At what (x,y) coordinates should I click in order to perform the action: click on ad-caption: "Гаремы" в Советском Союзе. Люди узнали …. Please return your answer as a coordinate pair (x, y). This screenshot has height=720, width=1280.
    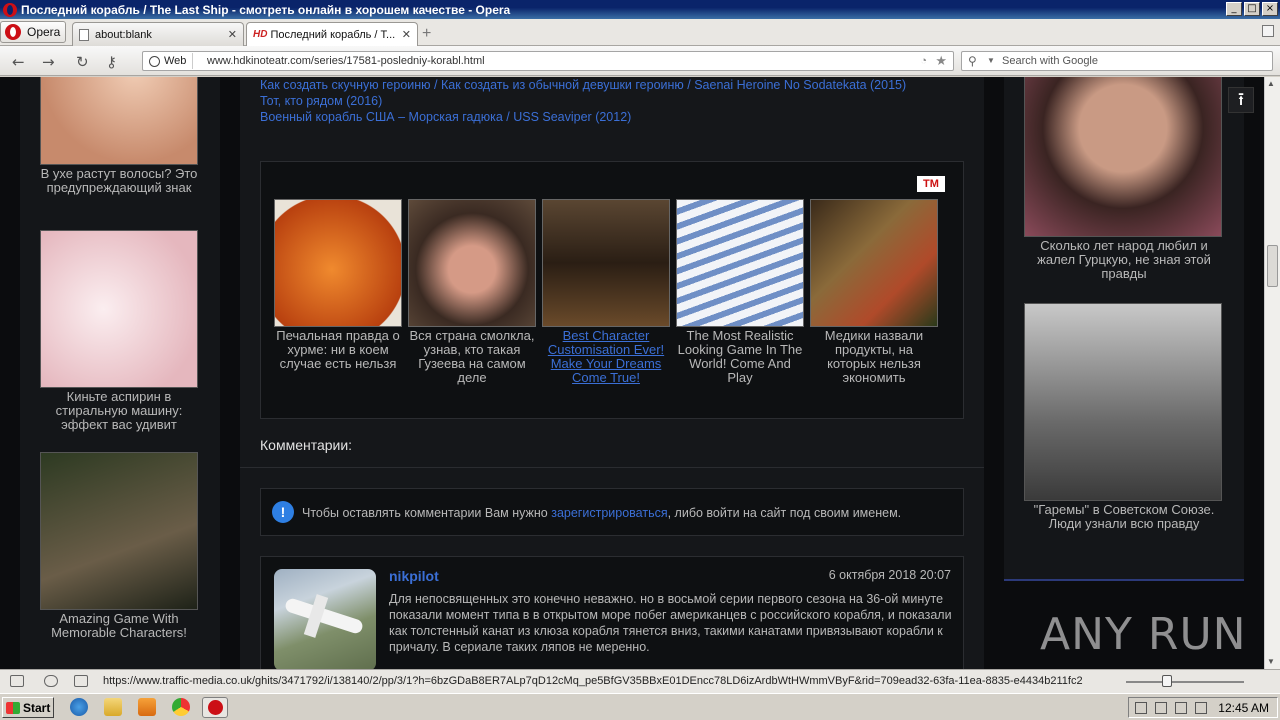
    Looking at the image, I should click on (1124, 517).